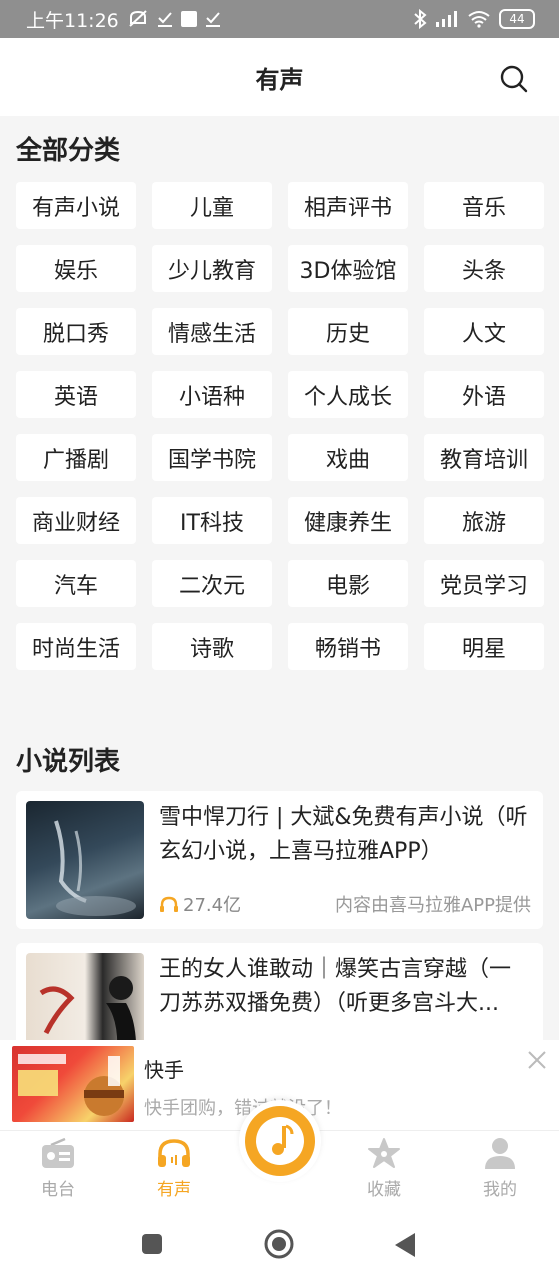 Image resolution: width=559 pixels, height=1280 pixels. Describe the element at coordinates (174, 1168) in the screenshot. I see `tab-audio: 有声` at that location.